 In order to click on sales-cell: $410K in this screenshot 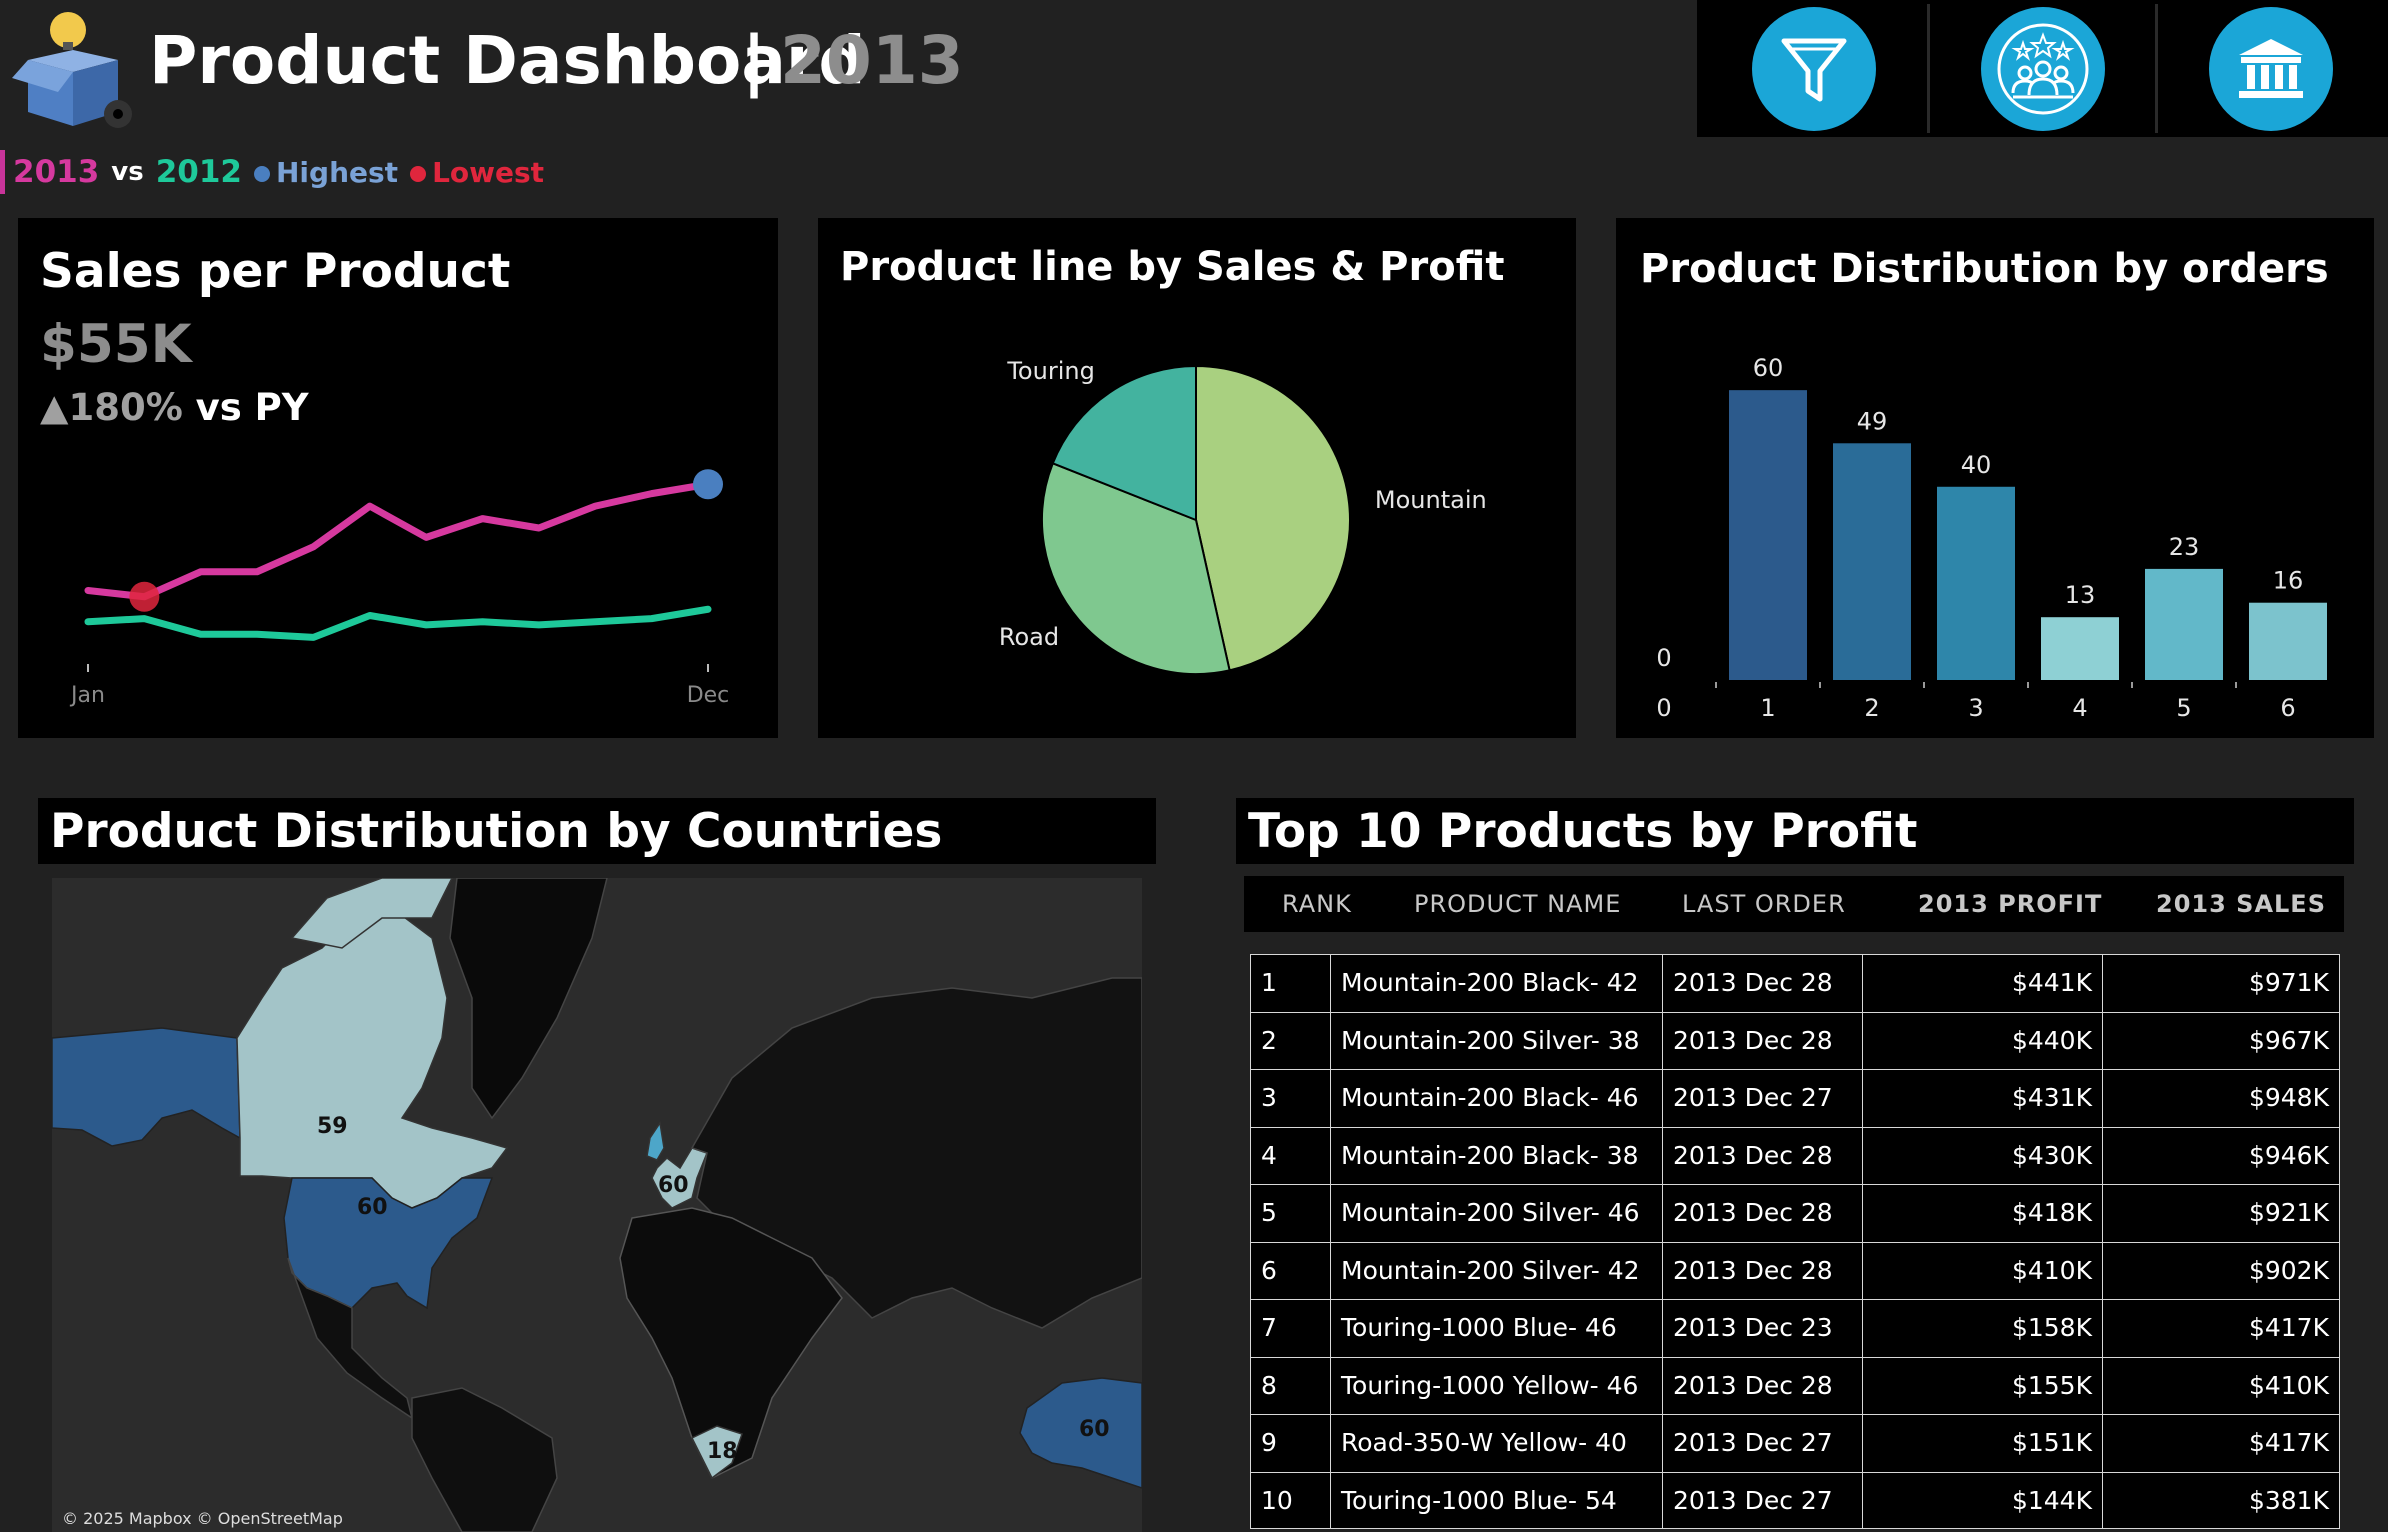, I will do `click(2221, 1385)`.